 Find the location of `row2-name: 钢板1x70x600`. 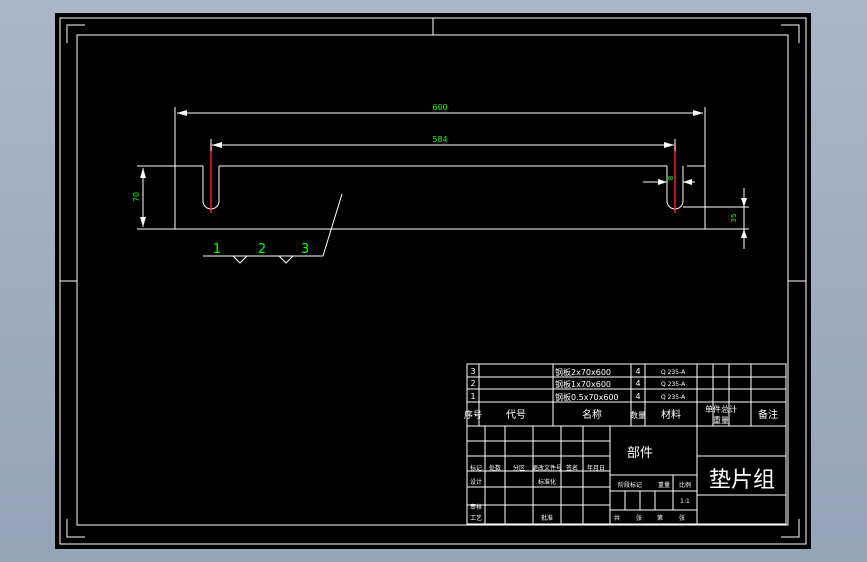

row2-name: 钢板1x70x600 is located at coordinates (583, 384).